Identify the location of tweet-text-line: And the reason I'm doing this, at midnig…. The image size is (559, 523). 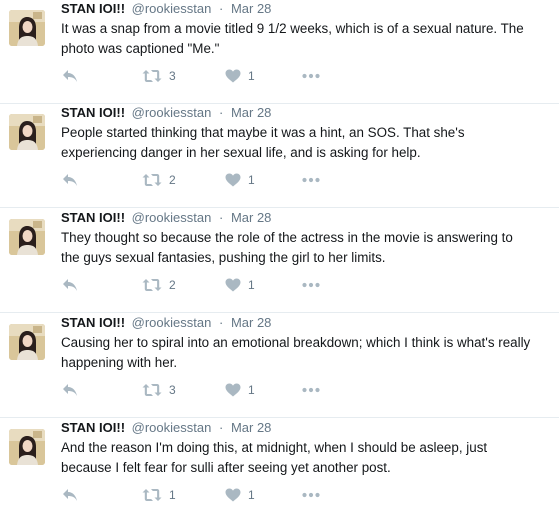
(274, 447).